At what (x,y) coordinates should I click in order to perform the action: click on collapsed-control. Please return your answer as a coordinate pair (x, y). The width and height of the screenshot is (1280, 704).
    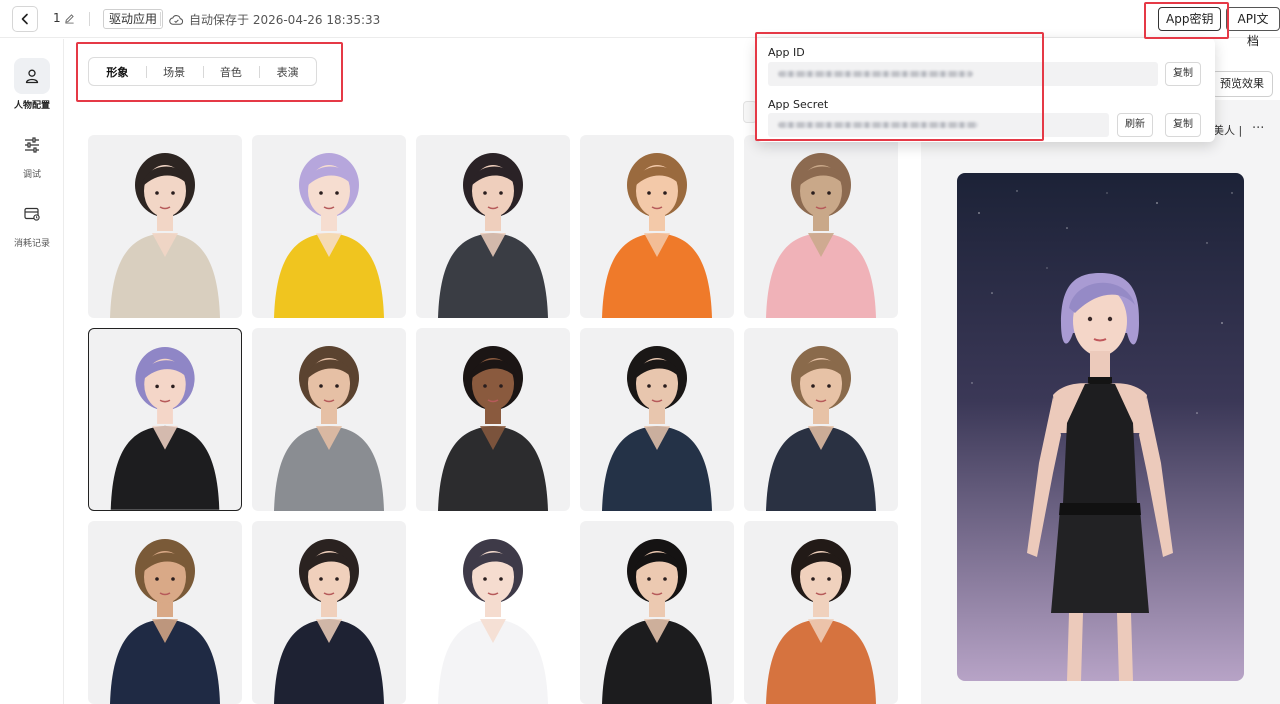
    Looking at the image, I should click on (750, 112).